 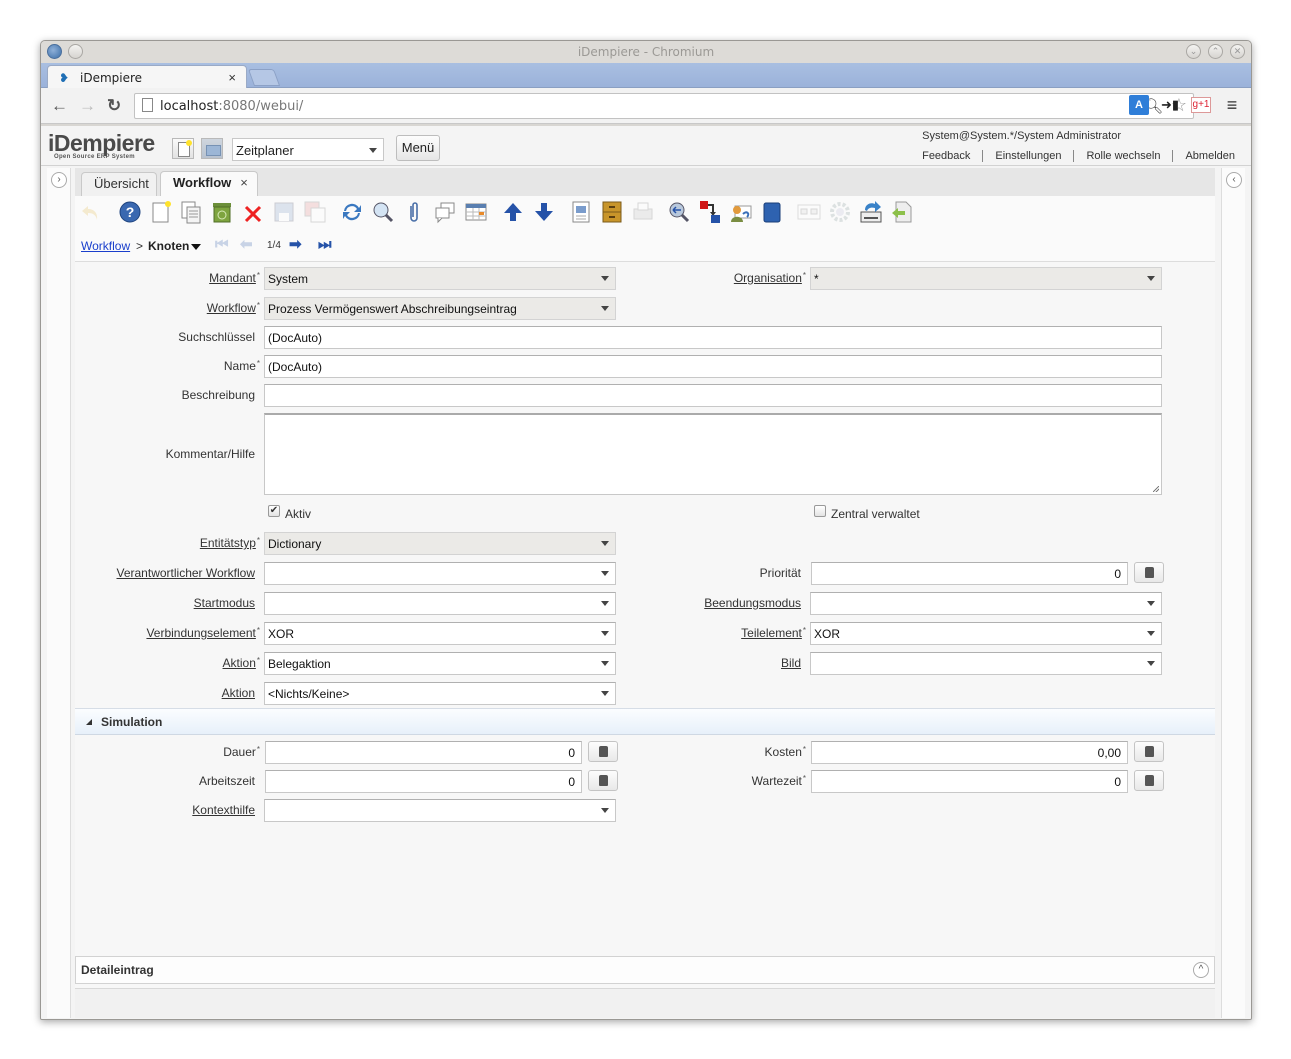 What do you see at coordinates (238, 693) in the screenshot?
I see `document-action-label: Aktion` at bounding box center [238, 693].